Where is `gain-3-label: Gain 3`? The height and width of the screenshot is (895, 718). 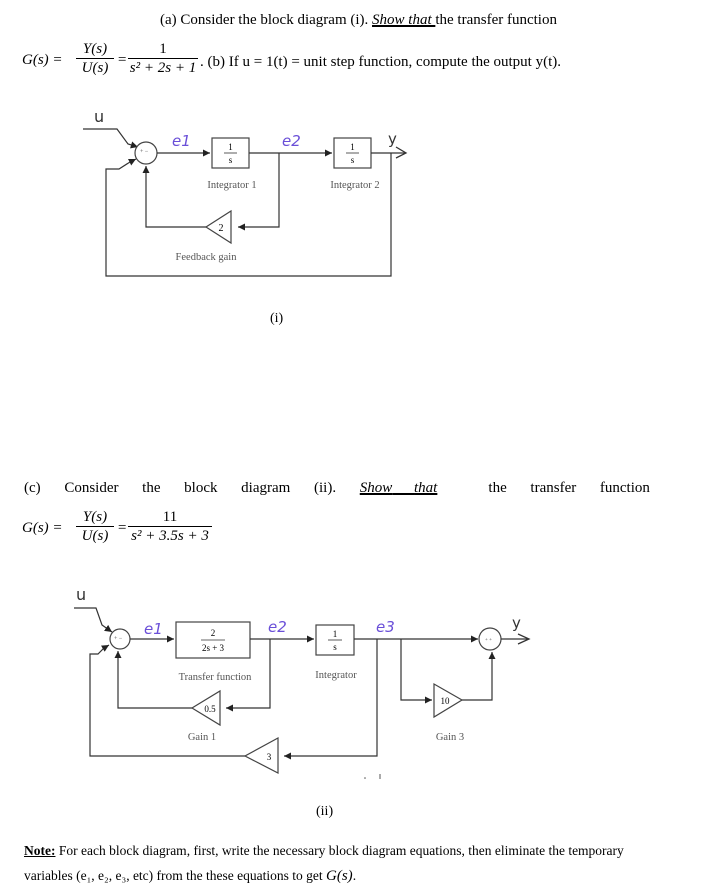 gain-3-label: Gain 3 is located at coordinates (450, 737).